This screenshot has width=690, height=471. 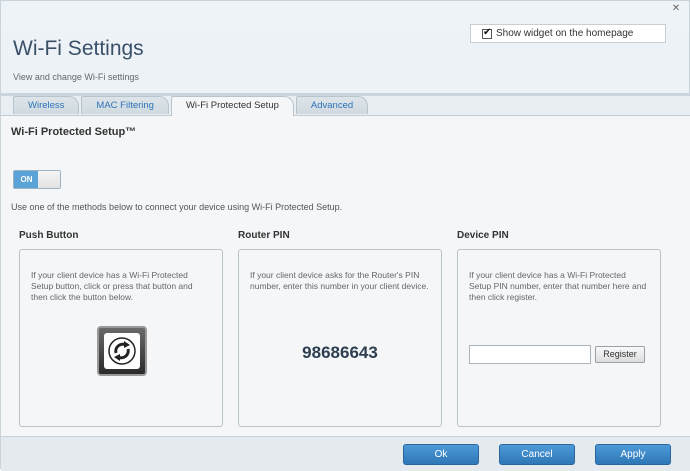 I want to click on toggle-knob, so click(x=49, y=179).